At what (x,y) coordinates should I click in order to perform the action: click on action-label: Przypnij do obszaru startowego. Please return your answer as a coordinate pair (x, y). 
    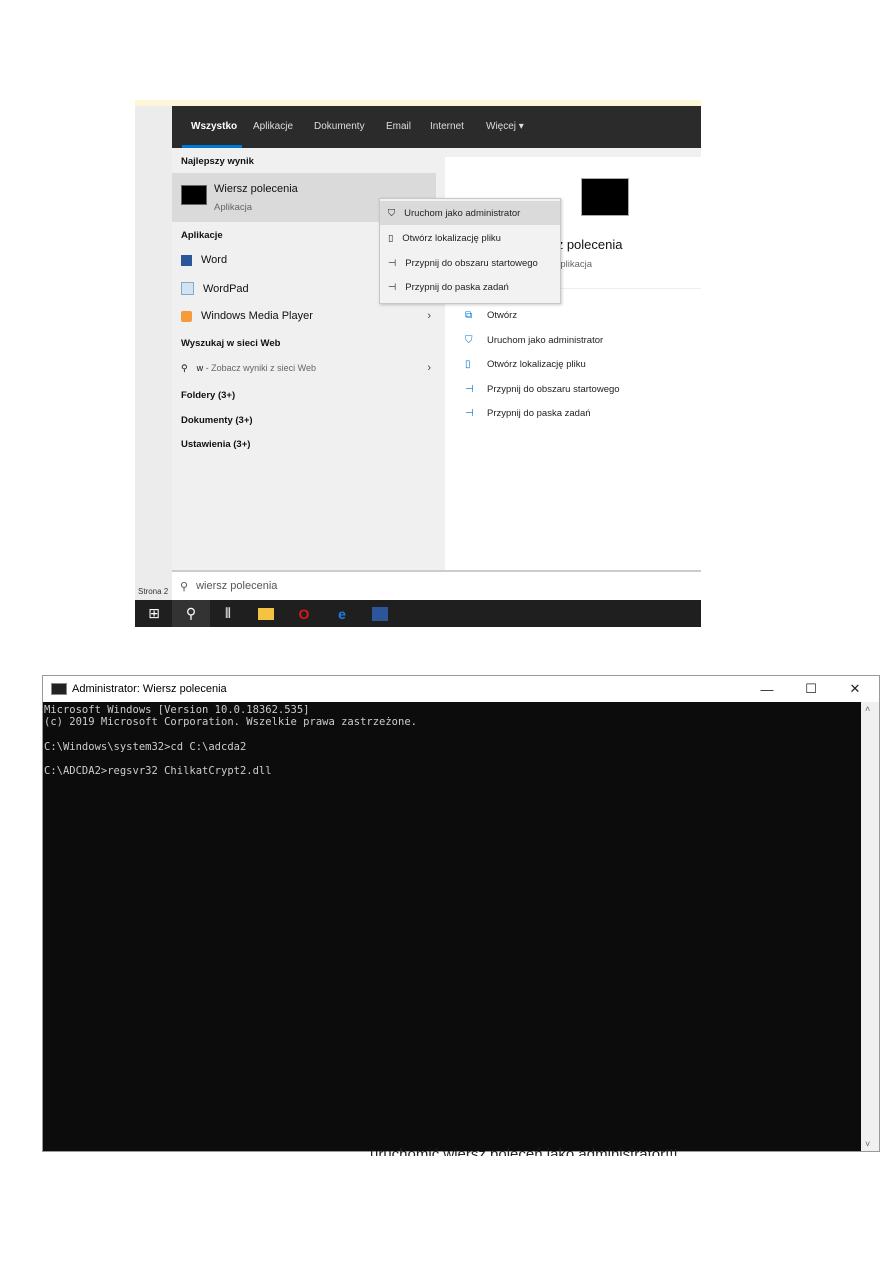
    Looking at the image, I should click on (553, 389).